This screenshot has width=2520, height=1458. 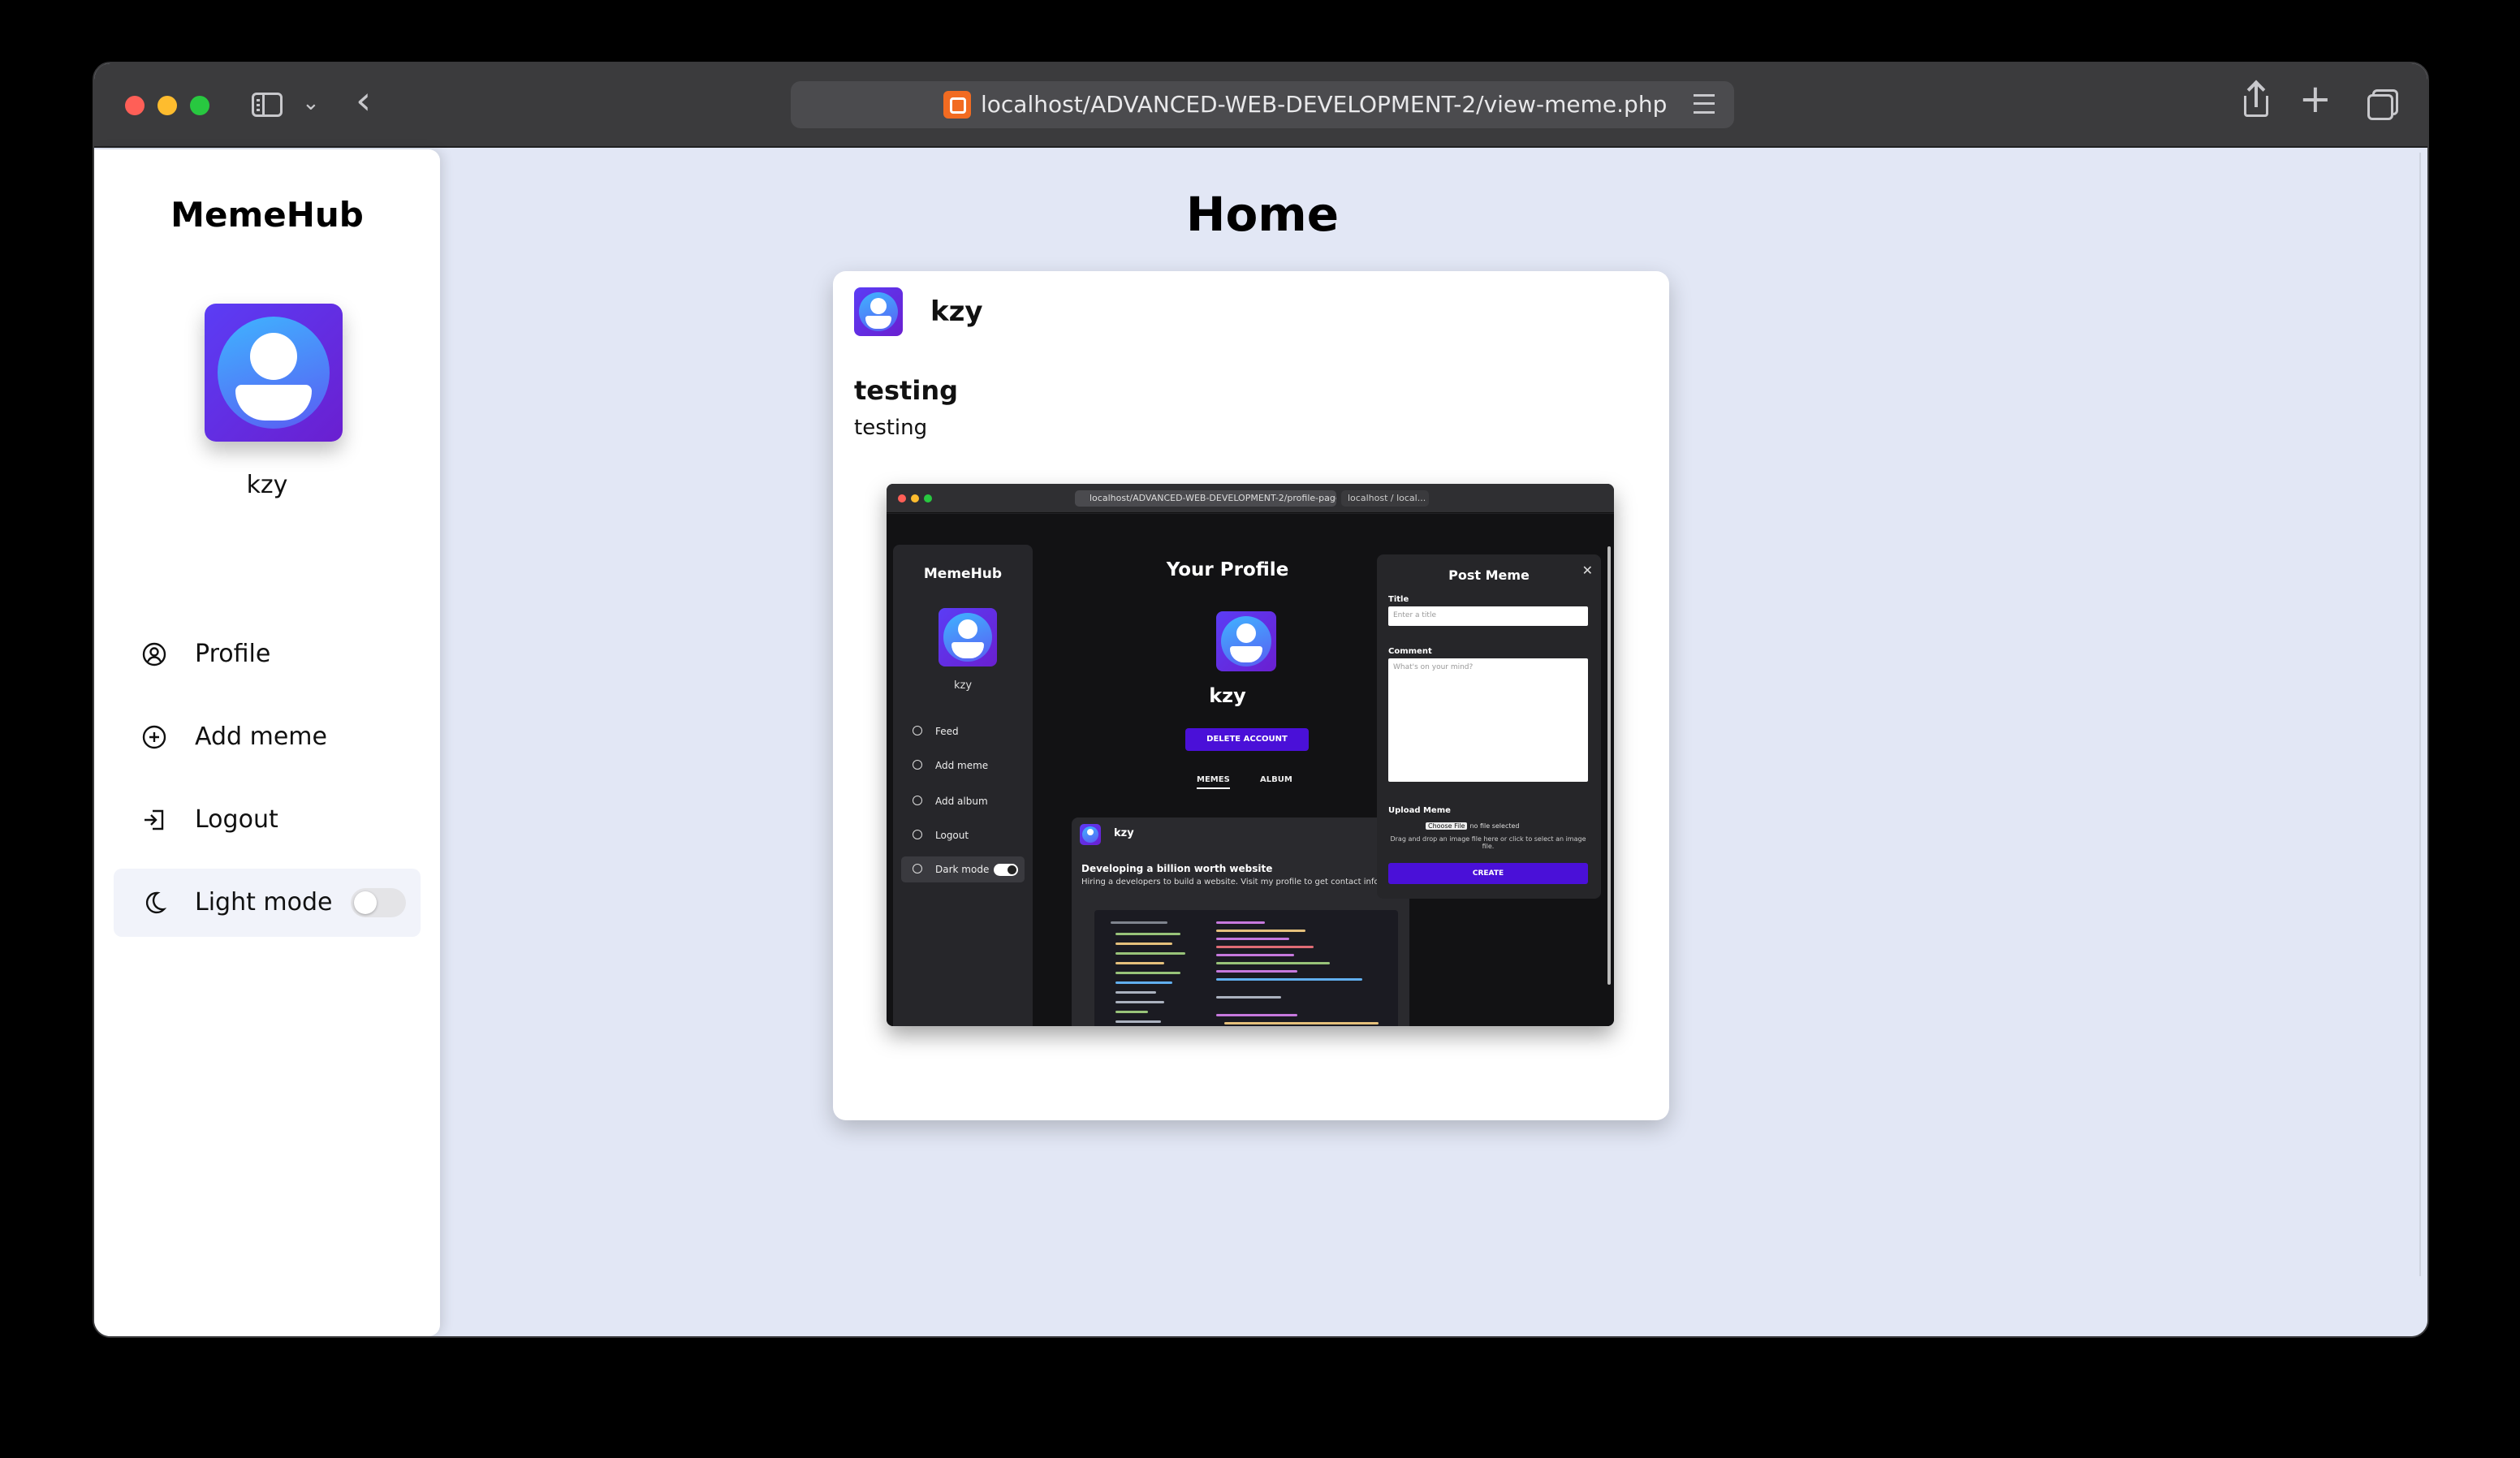 I want to click on close-window-button, so click(x=135, y=105).